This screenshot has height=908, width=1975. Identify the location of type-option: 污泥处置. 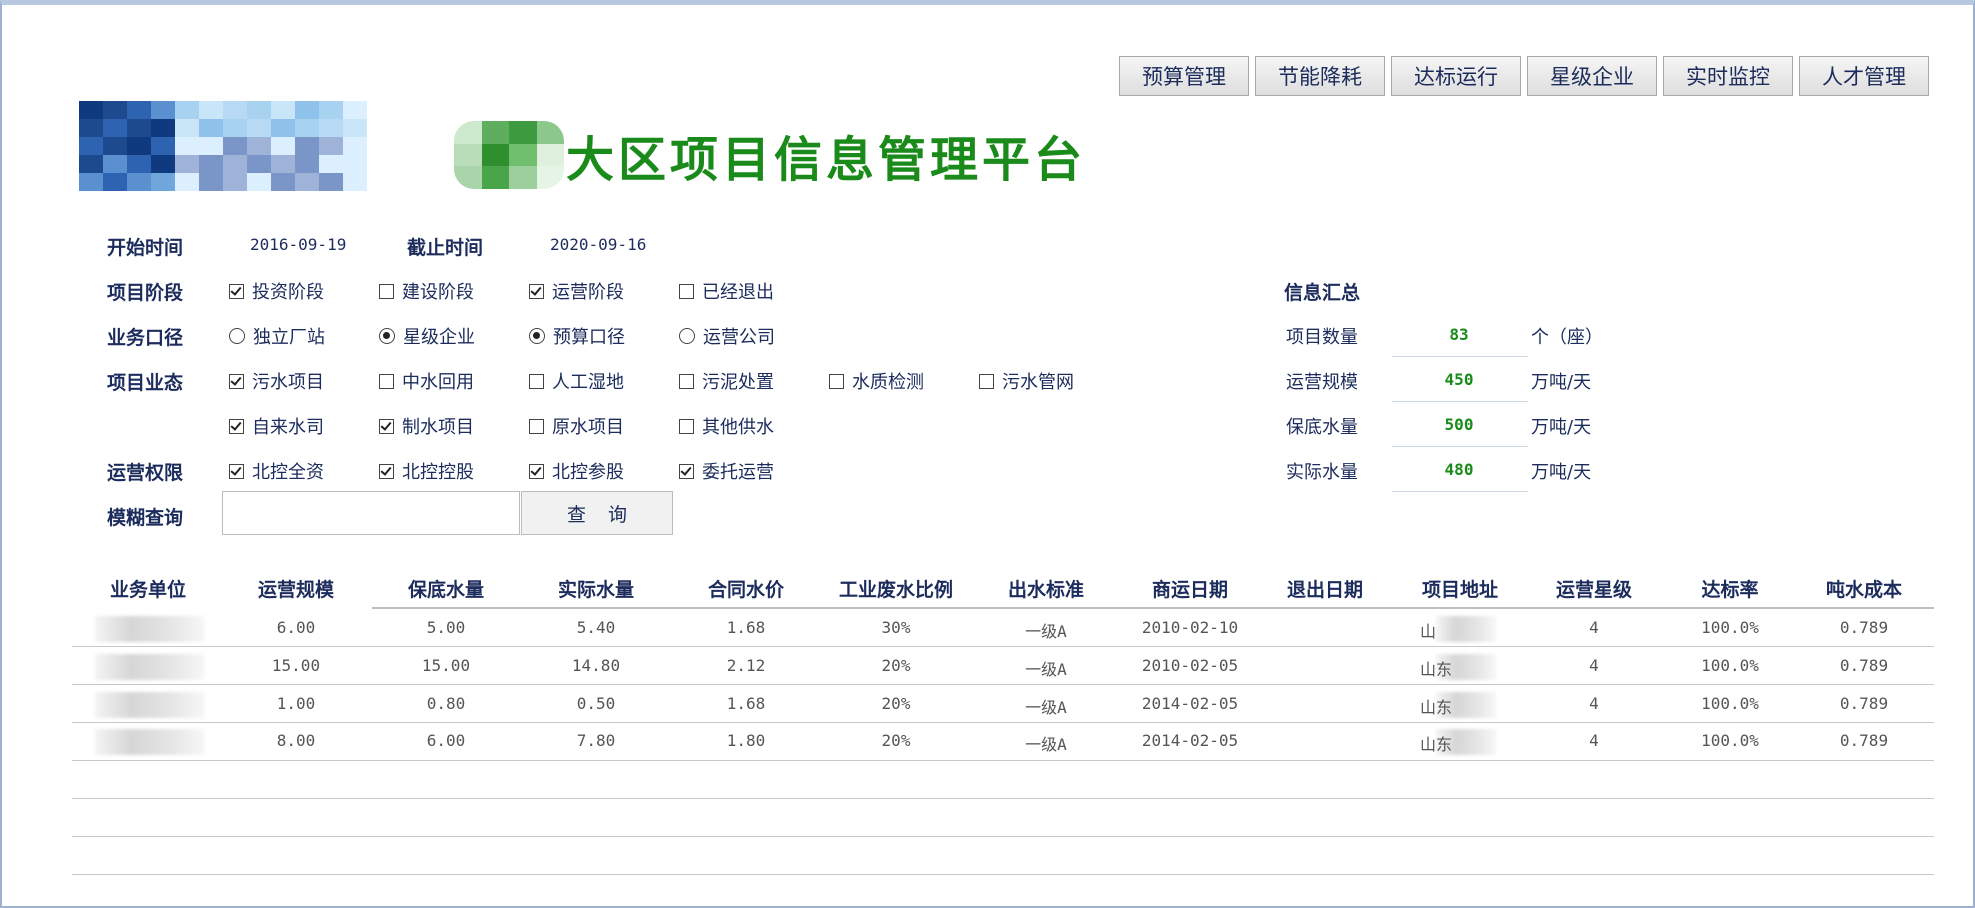
(726, 381).